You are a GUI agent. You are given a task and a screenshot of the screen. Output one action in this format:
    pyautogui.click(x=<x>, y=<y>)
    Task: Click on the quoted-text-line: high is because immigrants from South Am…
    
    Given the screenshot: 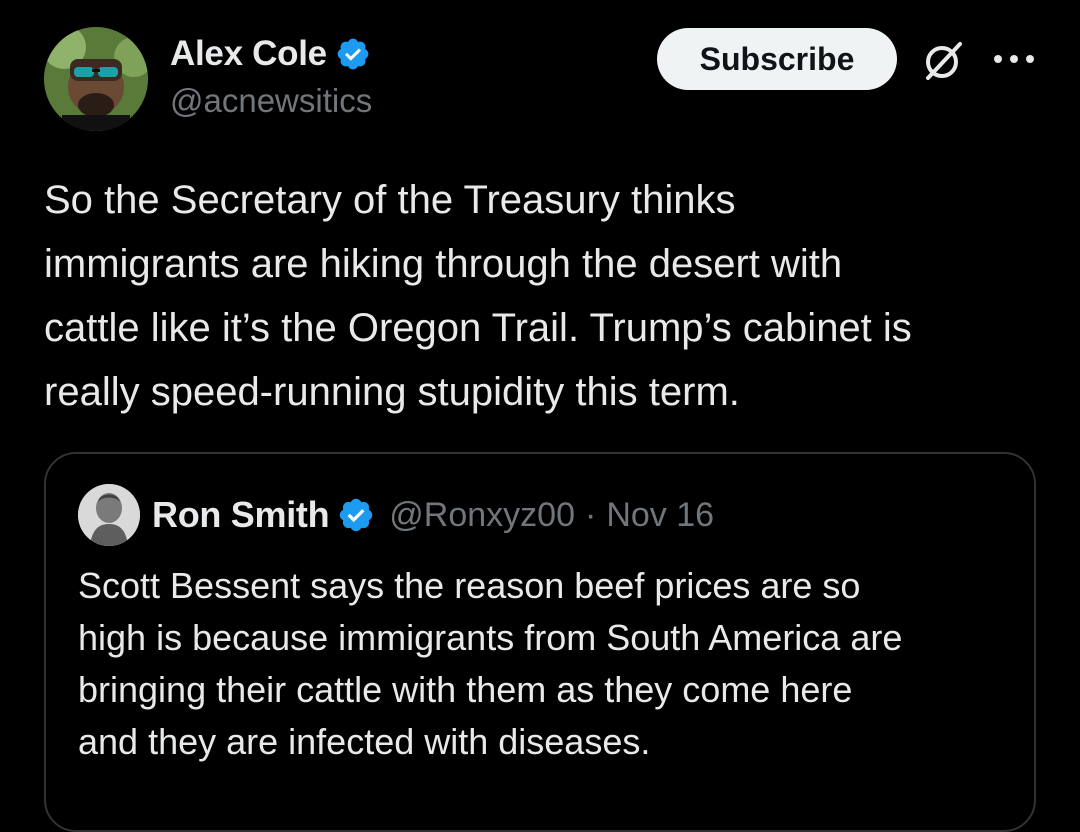 What is the action you would take?
    pyautogui.click(x=490, y=637)
    